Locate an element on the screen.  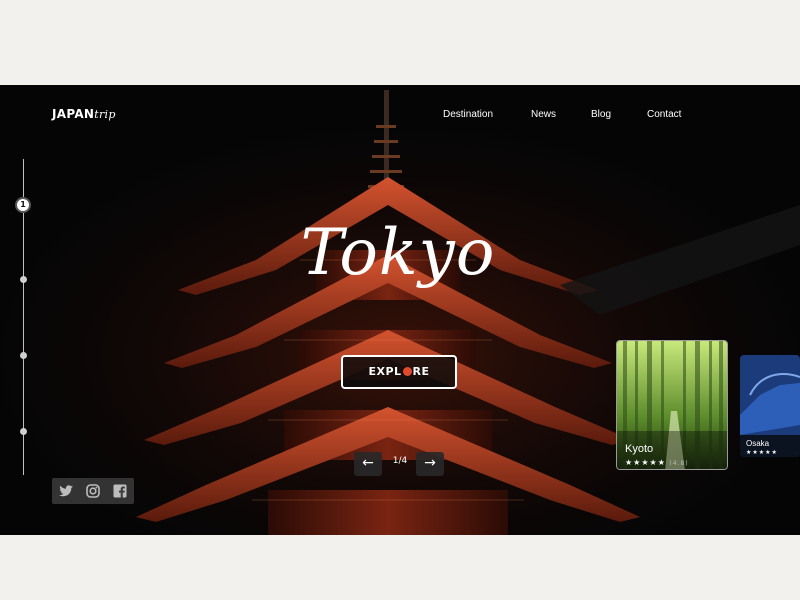
card-name-osaka: Osaka is located at coordinates (758, 443).